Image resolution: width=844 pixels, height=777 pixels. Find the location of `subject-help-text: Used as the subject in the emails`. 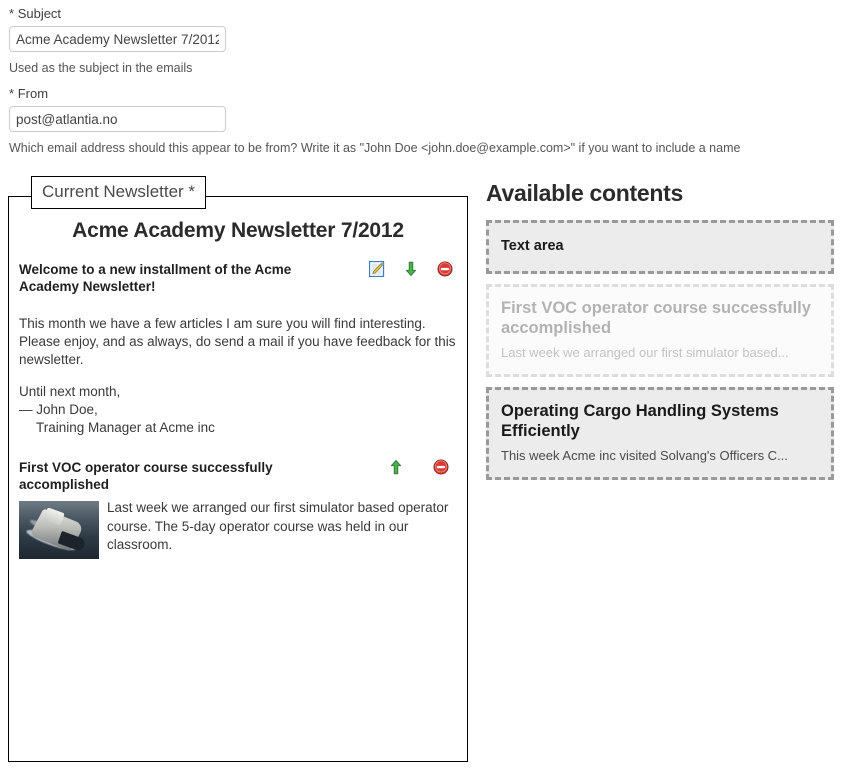

subject-help-text: Used as the subject in the emails is located at coordinates (101, 68).